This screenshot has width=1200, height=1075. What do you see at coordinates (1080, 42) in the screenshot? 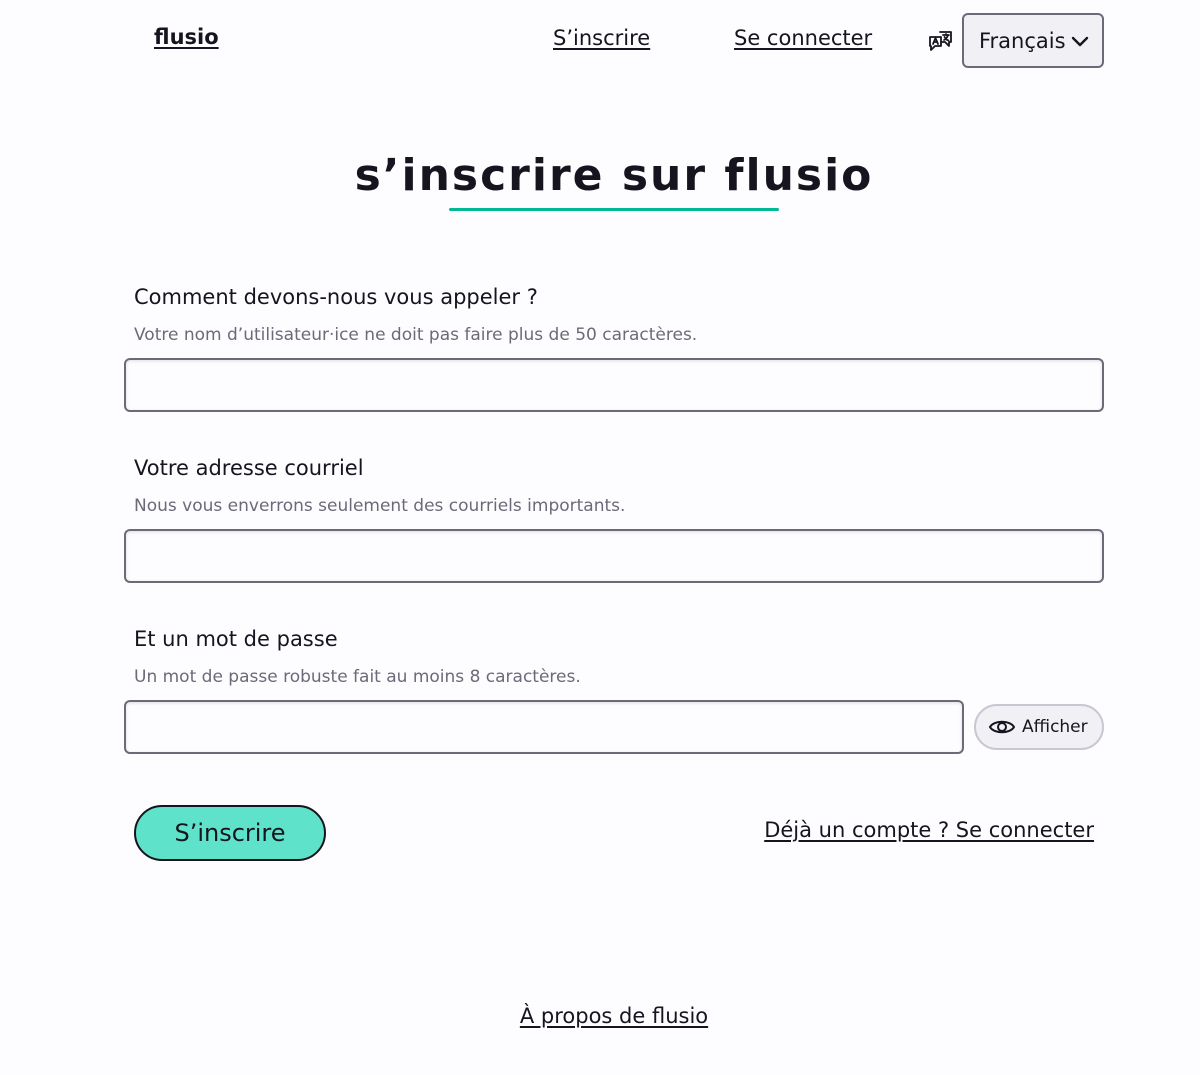
I see `chevron-down-icon` at bounding box center [1080, 42].